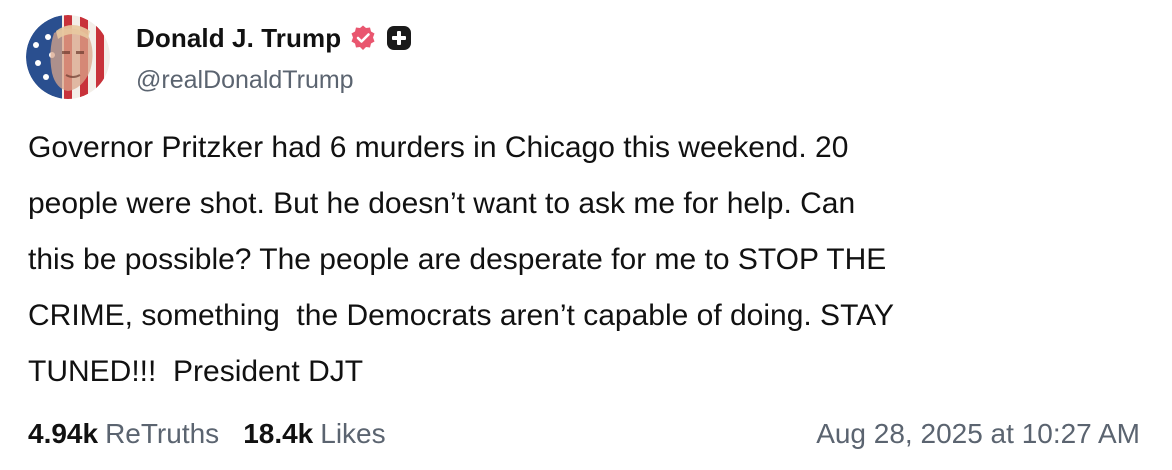 This screenshot has width=1172, height=470. I want to click on retruths-count: 4.94k, so click(63, 433).